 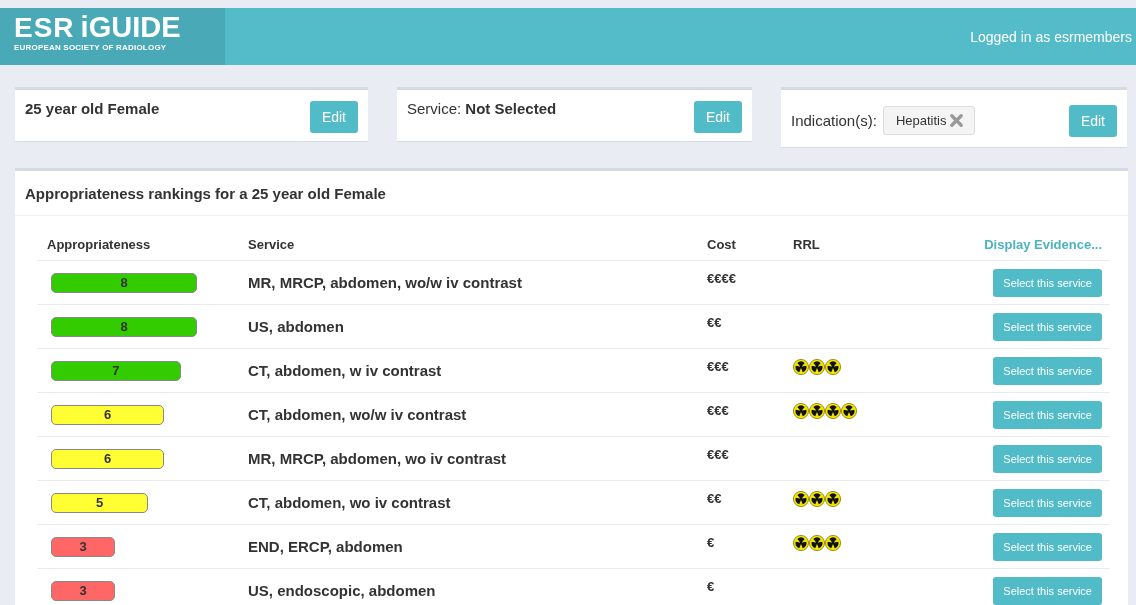 What do you see at coordinates (571, 193) in the screenshot?
I see `panel-title: Appropriateness rankings for a 25 year old Female` at bounding box center [571, 193].